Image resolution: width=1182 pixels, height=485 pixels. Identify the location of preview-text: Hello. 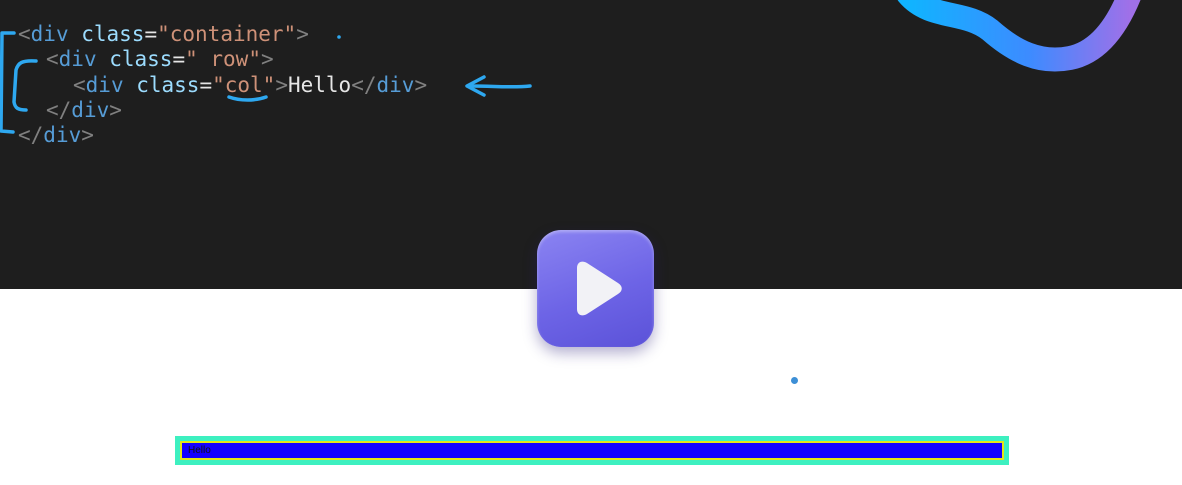
(199, 450).